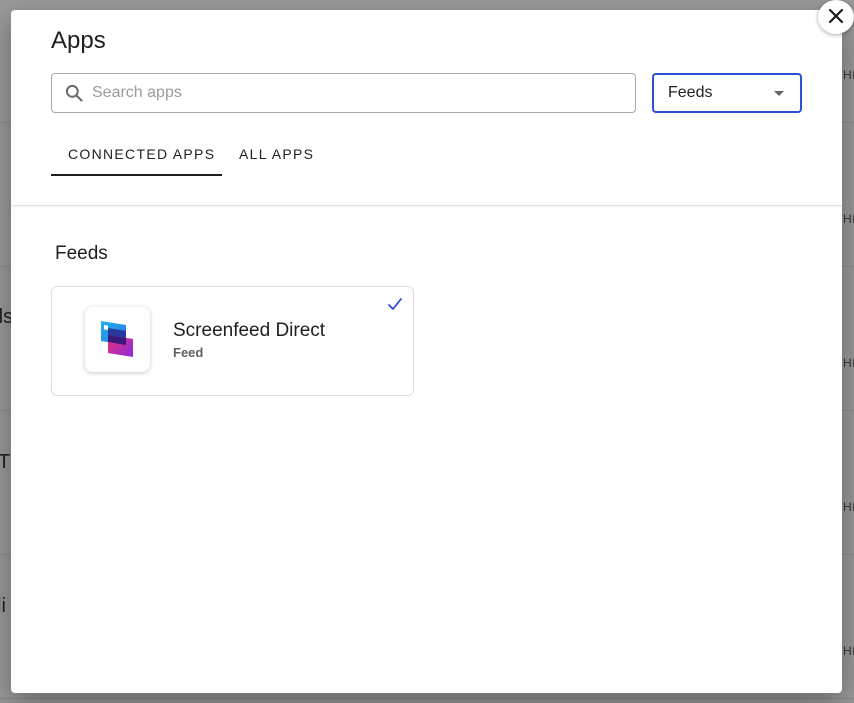 The image size is (854, 703). What do you see at coordinates (249, 330) in the screenshot?
I see `app-name: Screenfeed Direct` at bounding box center [249, 330].